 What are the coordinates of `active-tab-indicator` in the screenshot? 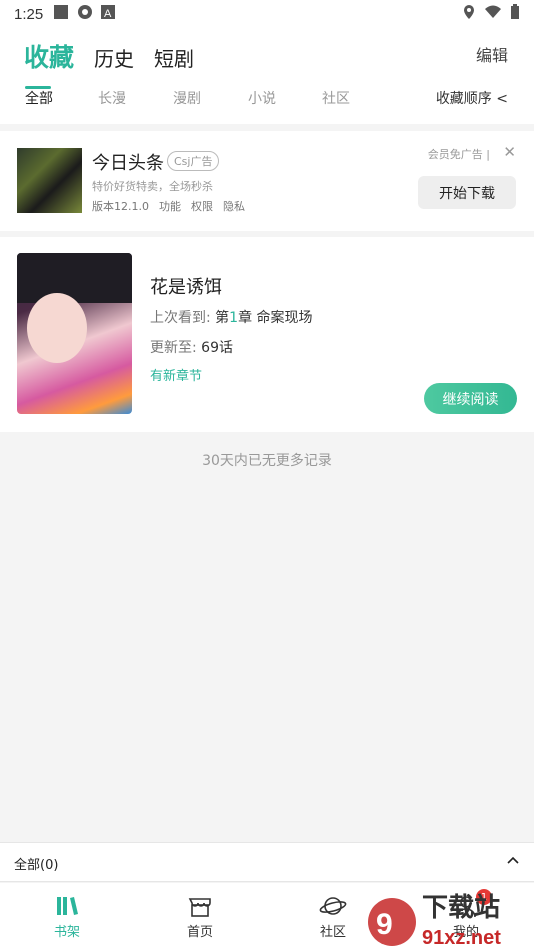 It's located at (38, 87).